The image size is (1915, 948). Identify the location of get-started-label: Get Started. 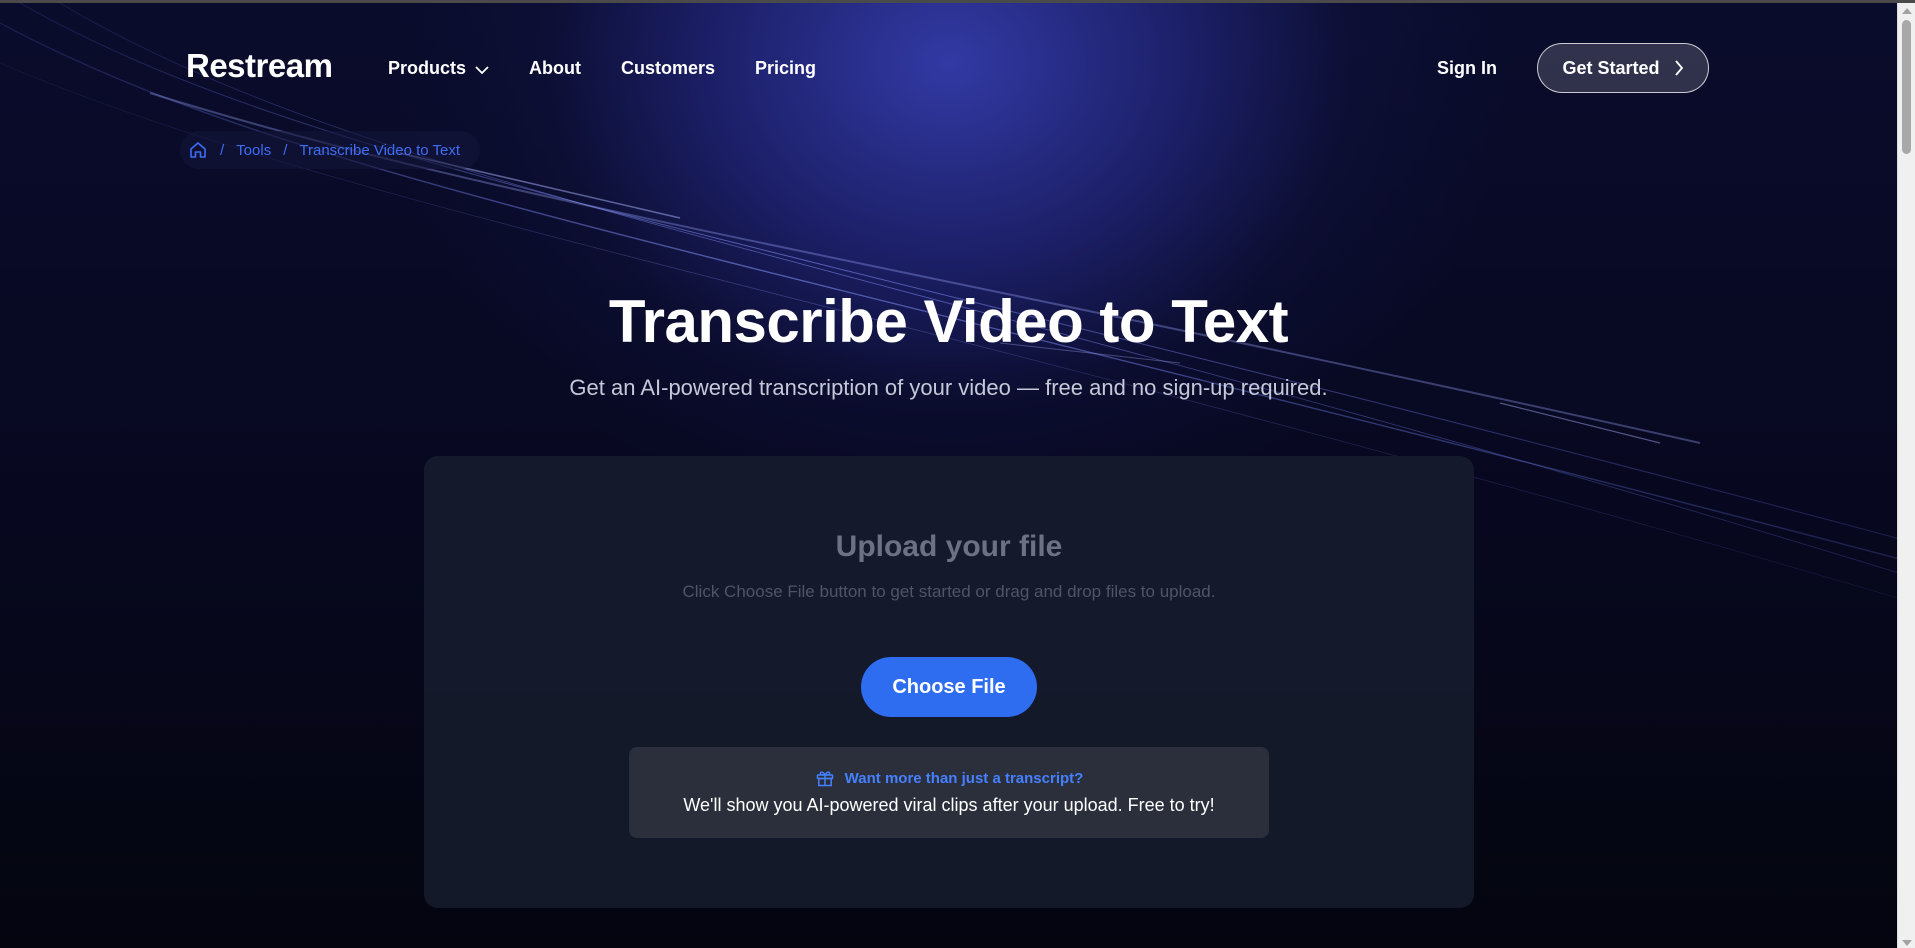
(1611, 67).